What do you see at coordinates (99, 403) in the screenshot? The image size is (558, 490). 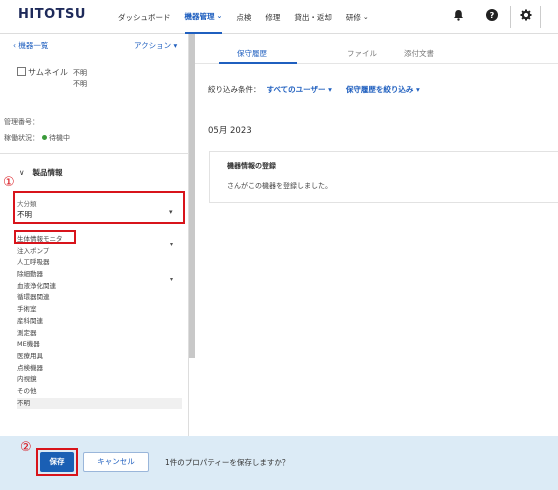 I see `list-item-selected: 不明` at bounding box center [99, 403].